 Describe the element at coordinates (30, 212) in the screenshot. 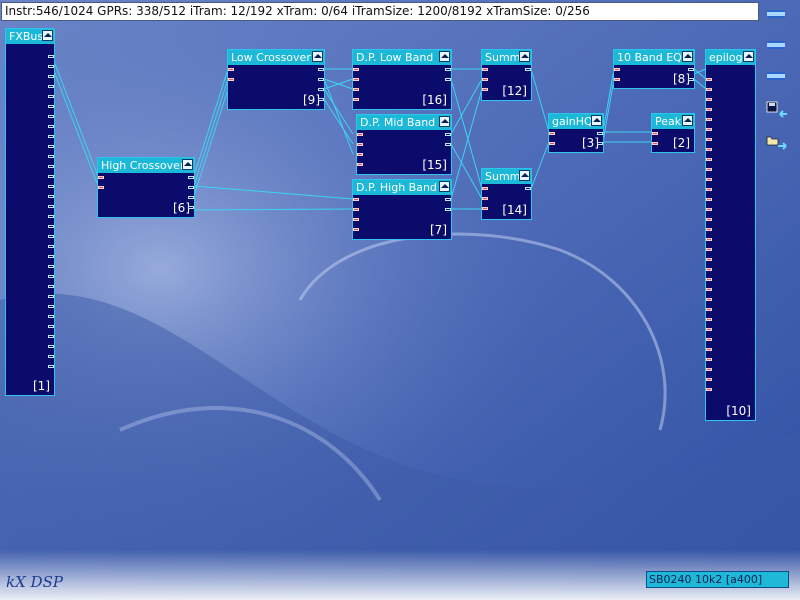

I see `module-fxbus: FXBus [1]` at that location.